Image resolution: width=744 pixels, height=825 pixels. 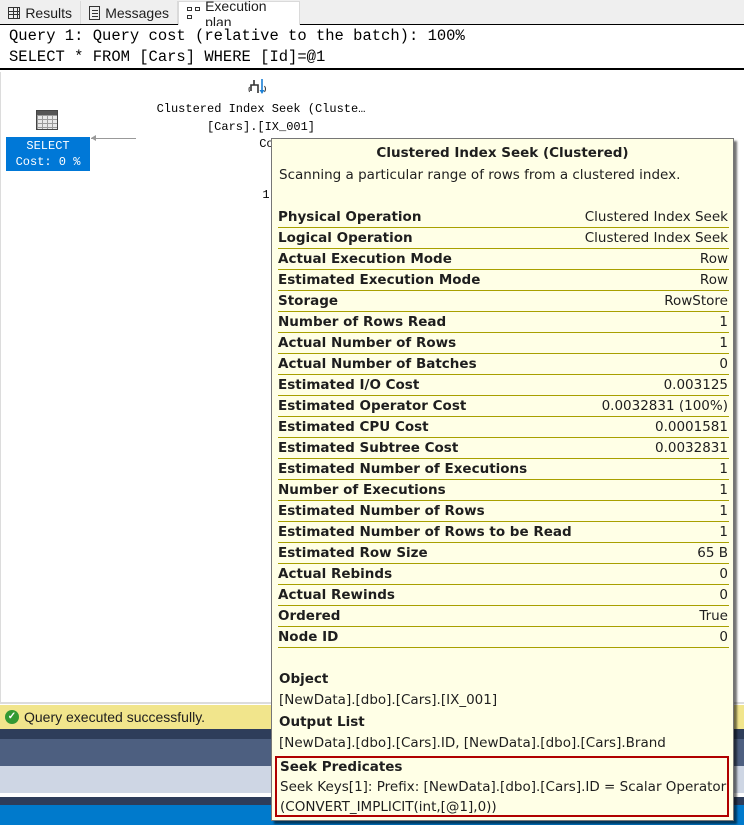 I want to click on property-value: 0.0032831, so click(x=691, y=448).